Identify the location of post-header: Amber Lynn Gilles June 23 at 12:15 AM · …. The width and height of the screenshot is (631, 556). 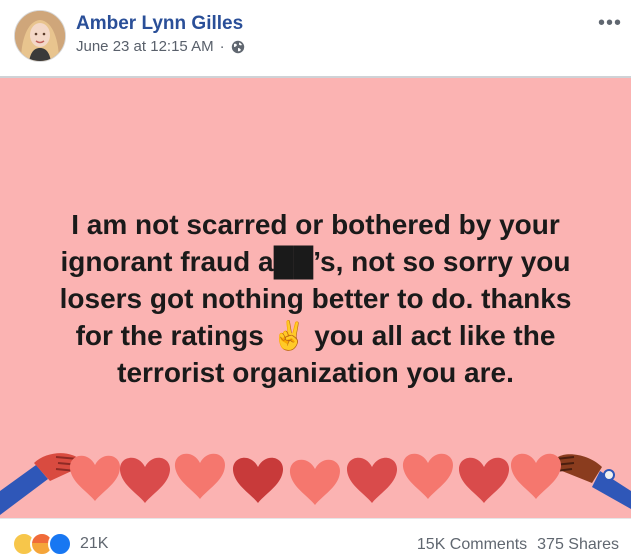
(315, 38).